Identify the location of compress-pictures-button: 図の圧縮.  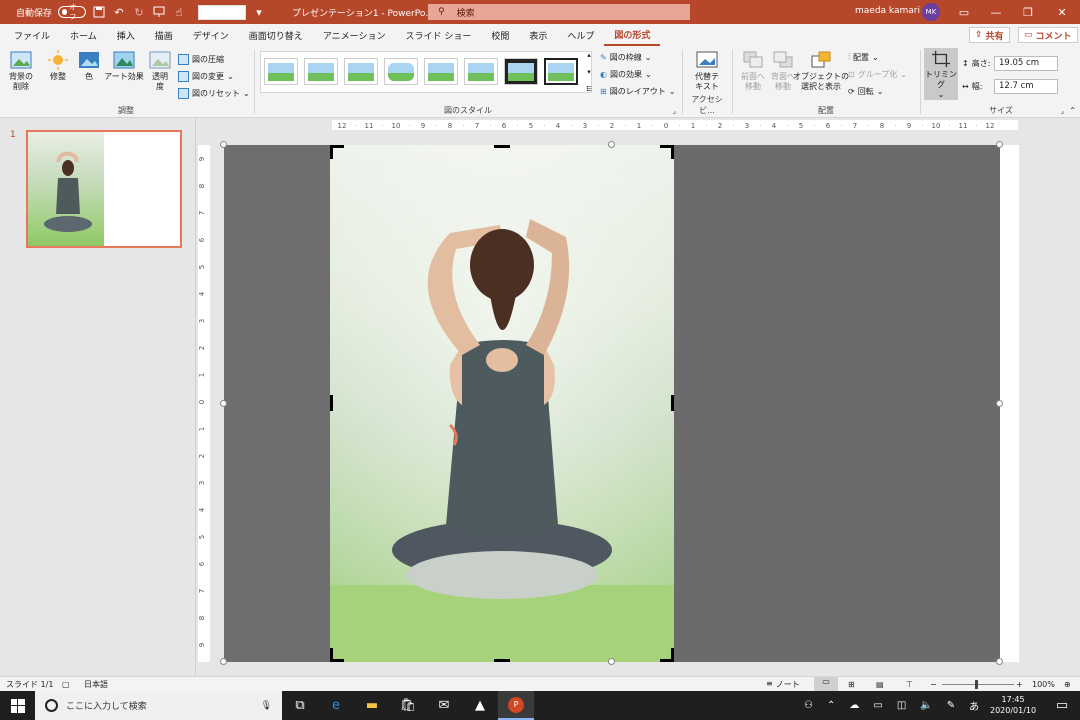
(201, 59).